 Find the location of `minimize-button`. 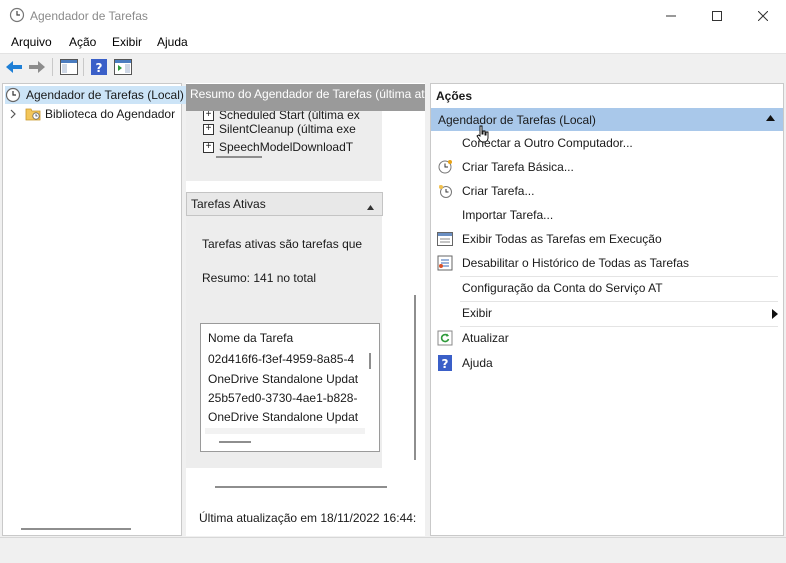

minimize-button is located at coordinates (671, 16).